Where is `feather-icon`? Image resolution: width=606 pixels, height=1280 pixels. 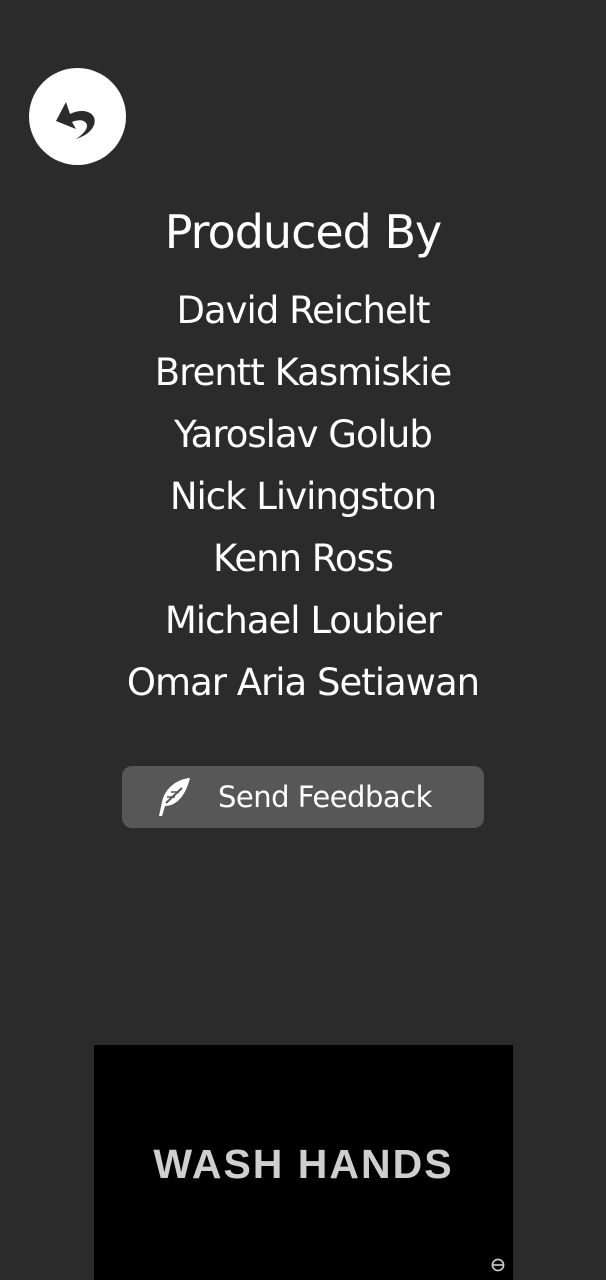
feather-icon is located at coordinates (174, 797).